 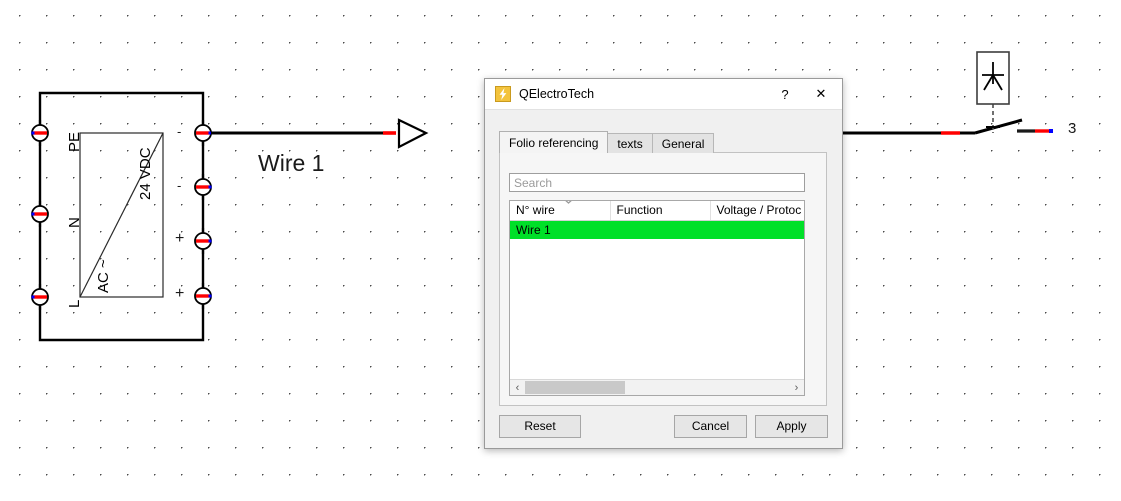 I want to click on cell-wire-number: Wire 1, so click(x=560, y=229).